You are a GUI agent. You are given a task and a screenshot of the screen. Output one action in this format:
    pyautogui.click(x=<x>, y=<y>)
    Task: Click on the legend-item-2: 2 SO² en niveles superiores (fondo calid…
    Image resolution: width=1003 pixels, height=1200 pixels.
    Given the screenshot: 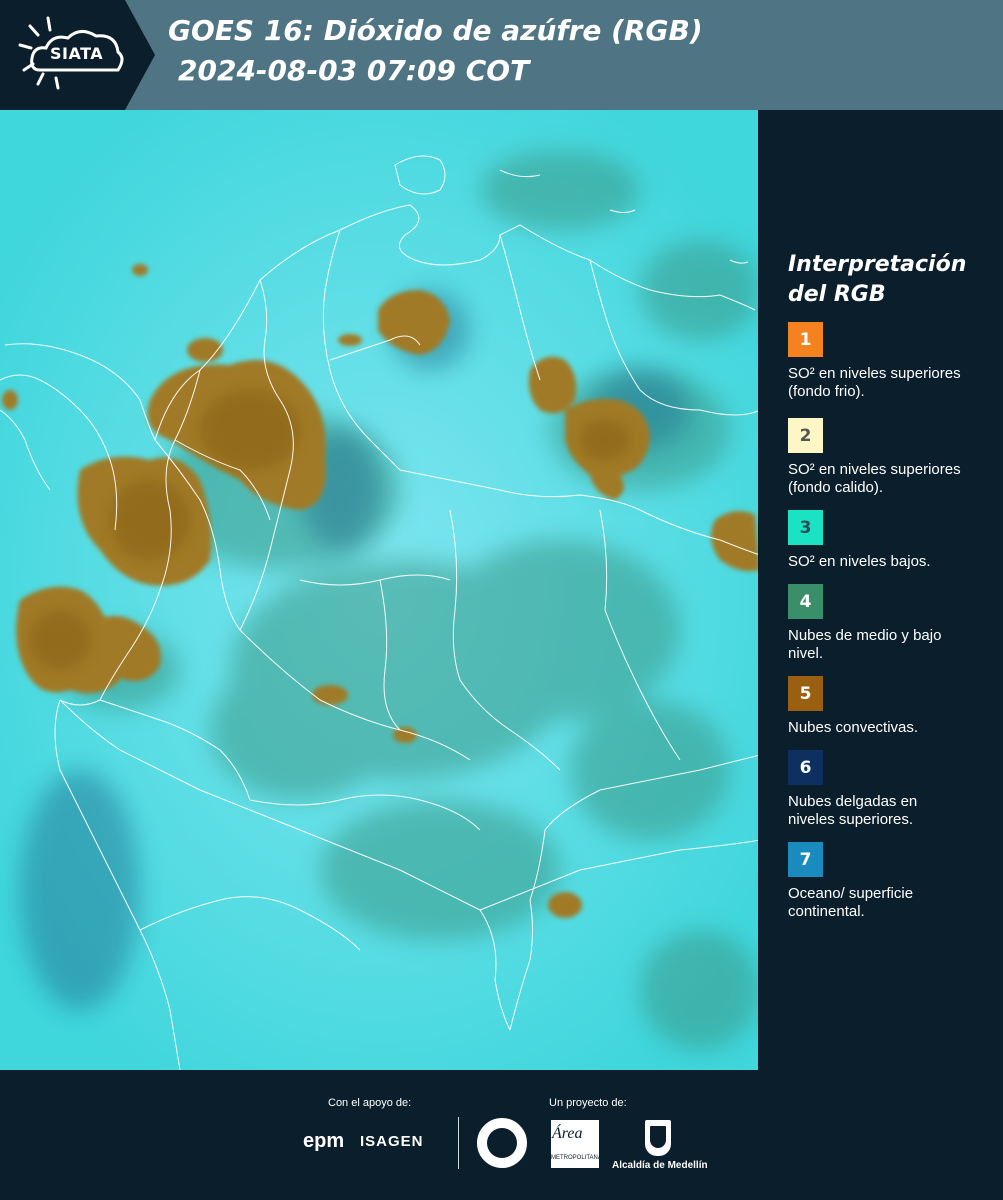 What is the action you would take?
    pyautogui.click(x=888, y=457)
    